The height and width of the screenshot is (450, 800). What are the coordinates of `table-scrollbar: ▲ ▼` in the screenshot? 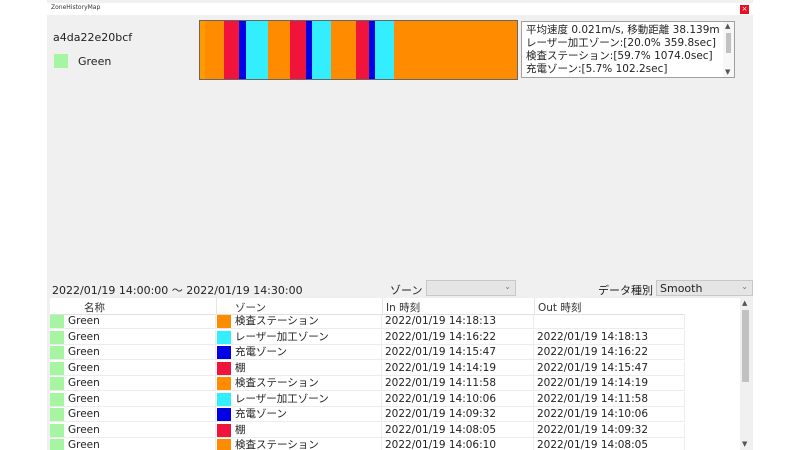 It's located at (745, 374).